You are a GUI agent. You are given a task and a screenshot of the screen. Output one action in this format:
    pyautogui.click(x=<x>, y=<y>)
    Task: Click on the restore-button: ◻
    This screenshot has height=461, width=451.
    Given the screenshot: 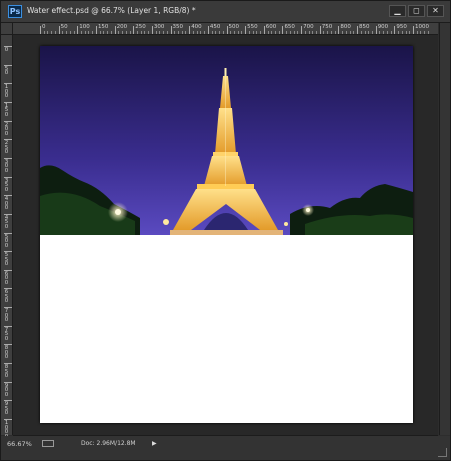 What is the action you would take?
    pyautogui.click(x=416, y=11)
    